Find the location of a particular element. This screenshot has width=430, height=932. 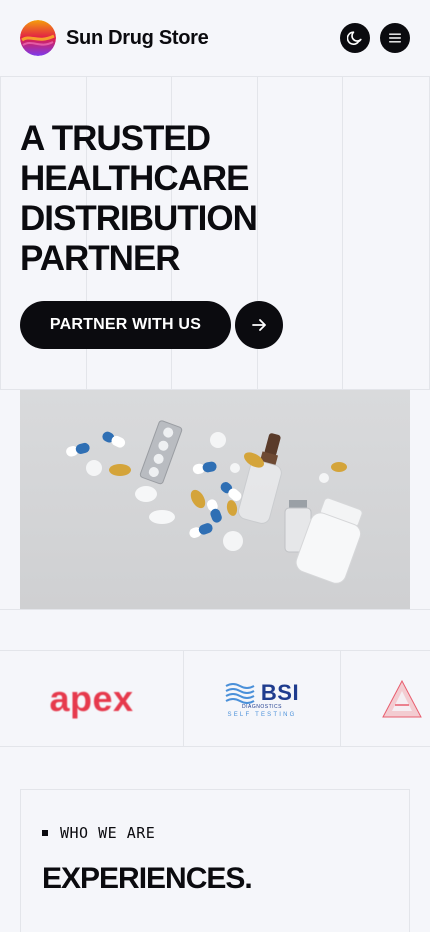

arrow-right-icon is located at coordinates (259, 325).